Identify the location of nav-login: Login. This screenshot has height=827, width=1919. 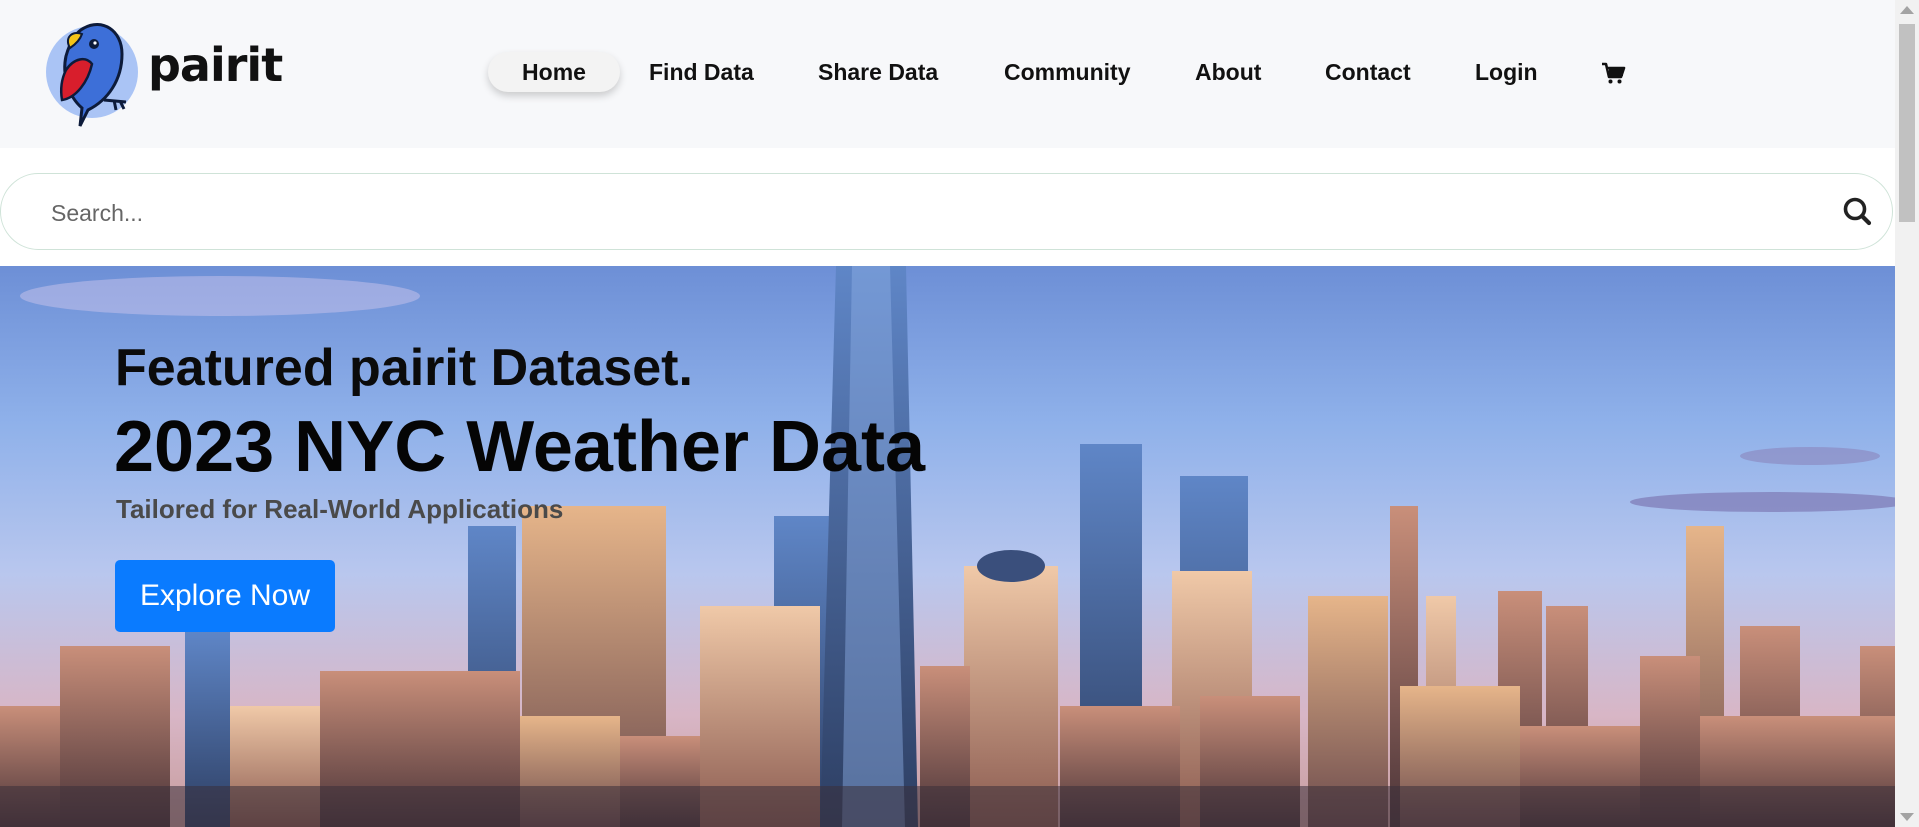
(1506, 72).